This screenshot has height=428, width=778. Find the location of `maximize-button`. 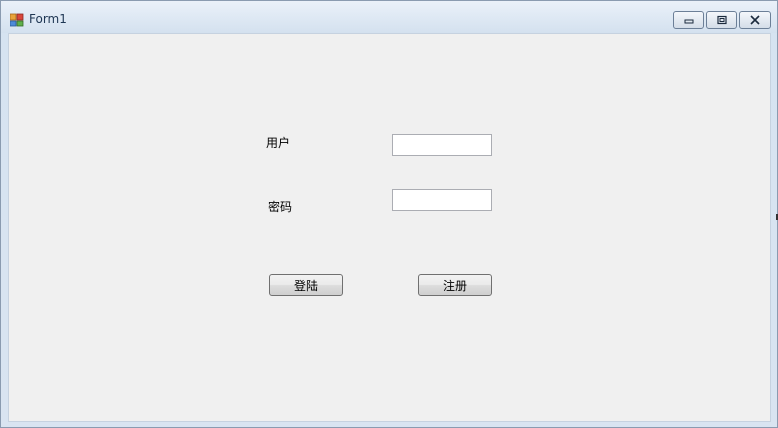

maximize-button is located at coordinates (721, 20).